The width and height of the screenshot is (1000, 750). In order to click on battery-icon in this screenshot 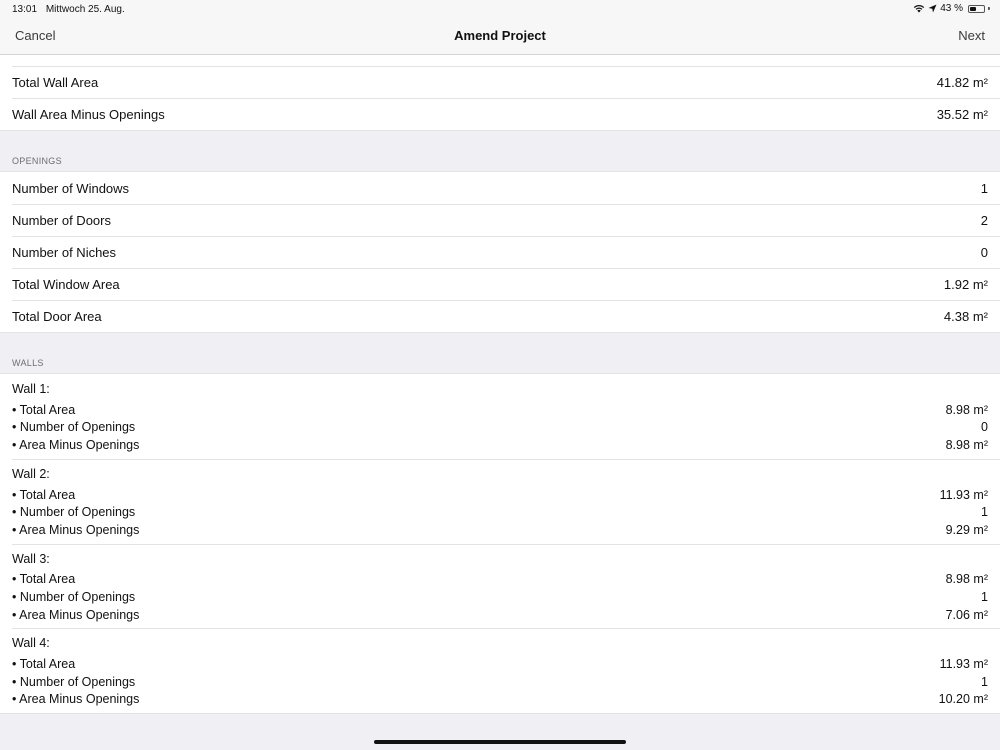, I will do `click(976, 8)`.